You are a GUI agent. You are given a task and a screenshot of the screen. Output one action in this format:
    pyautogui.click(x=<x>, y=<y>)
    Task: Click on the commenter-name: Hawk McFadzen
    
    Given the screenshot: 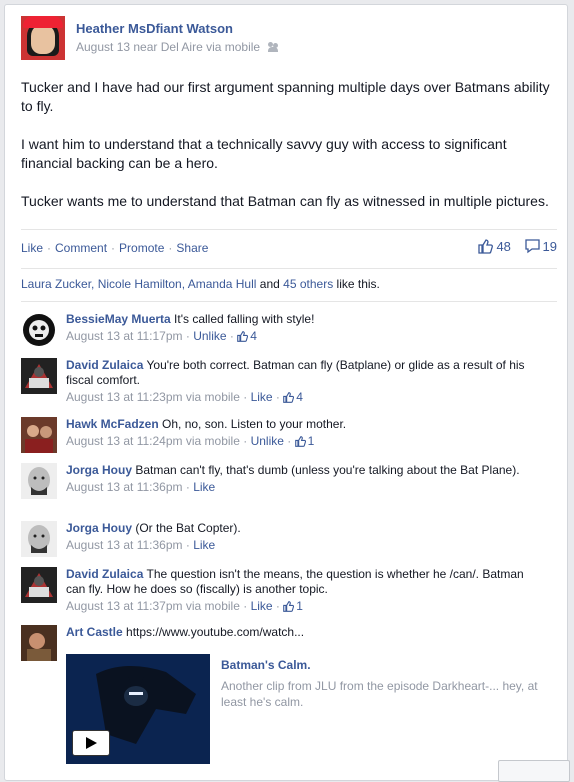 What is the action you would take?
    pyautogui.click(x=112, y=424)
    